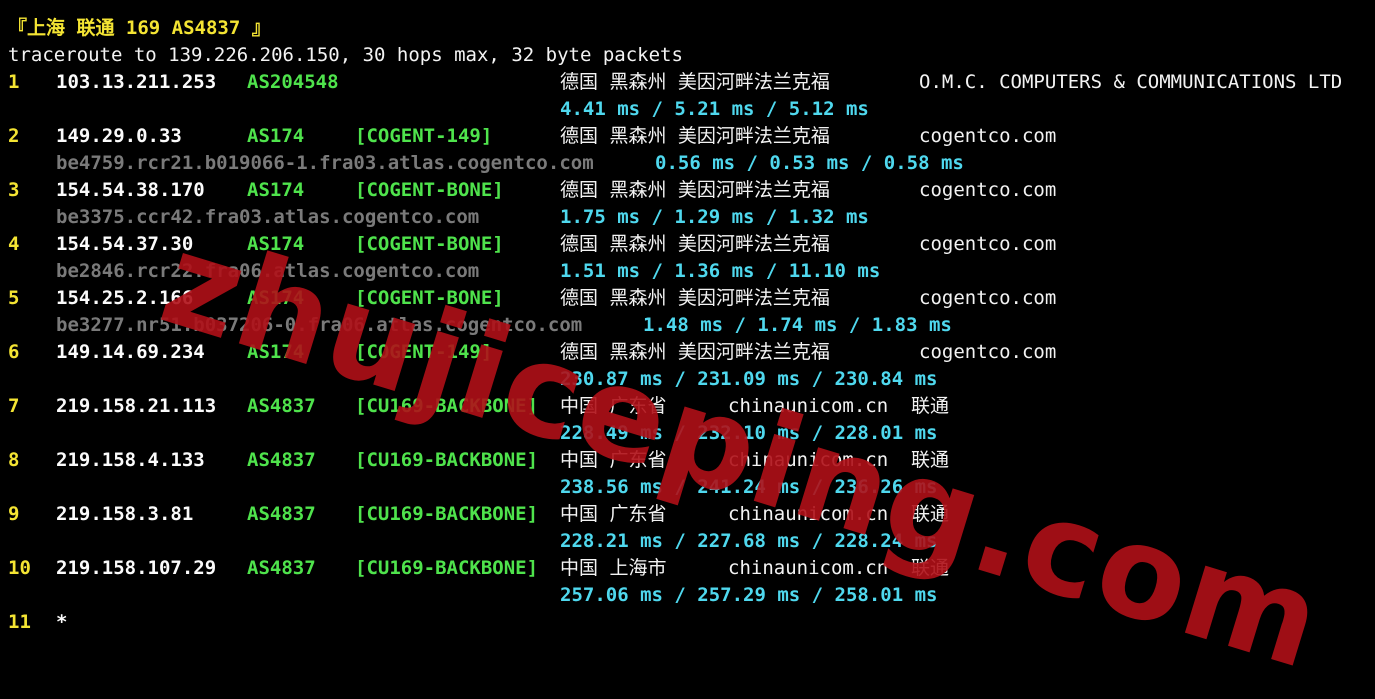  What do you see at coordinates (749, 433) in the screenshot?
I see `hop-rtt: 228.49 ms / 232.10 ms / 228.01 ms` at bounding box center [749, 433].